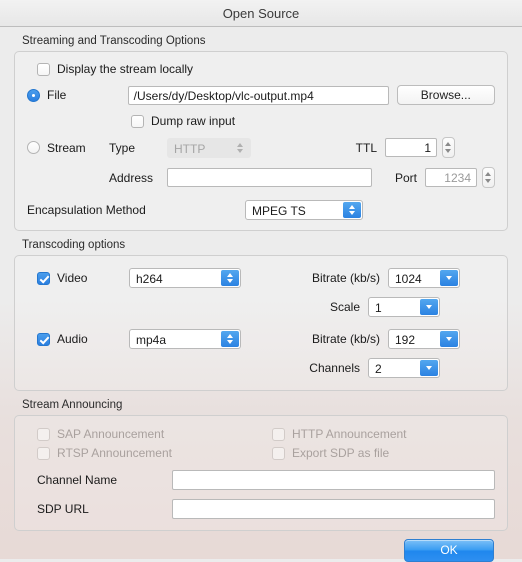 The width and height of the screenshot is (522, 562). Describe the element at coordinates (72, 405) in the screenshot. I see `announcing-section-title: Stream Announcing` at that location.